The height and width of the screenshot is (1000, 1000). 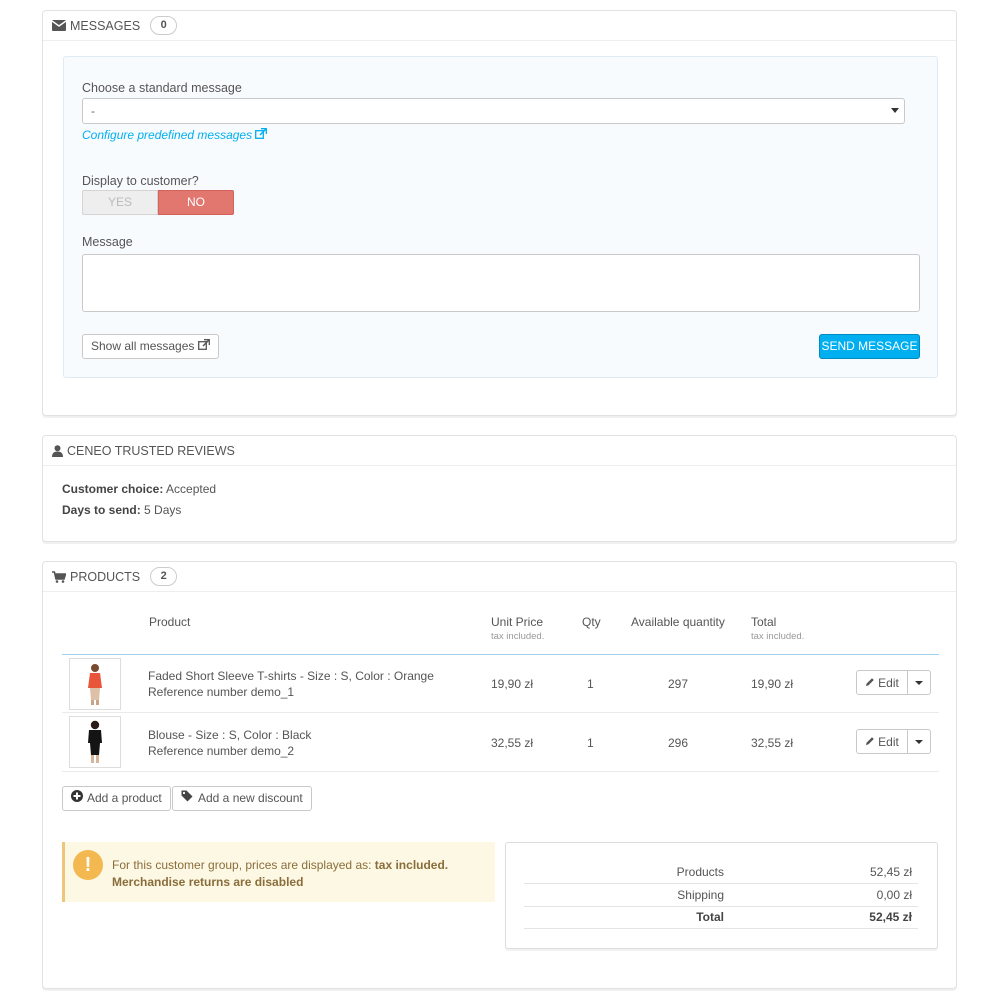 What do you see at coordinates (710, 917) in the screenshot?
I see `totals-total-label: Total` at bounding box center [710, 917].